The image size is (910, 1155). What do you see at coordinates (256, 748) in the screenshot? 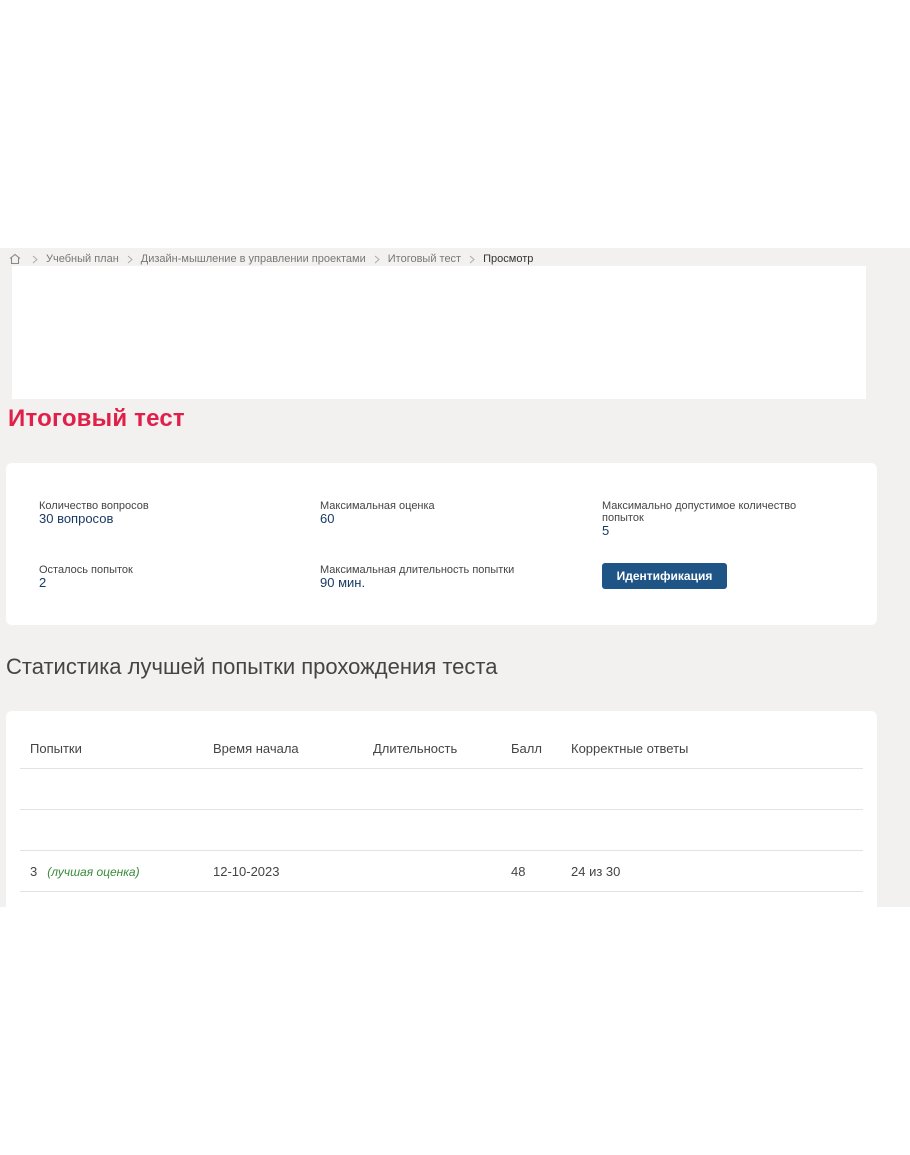
I see `column-header-start-time: Время начала` at bounding box center [256, 748].